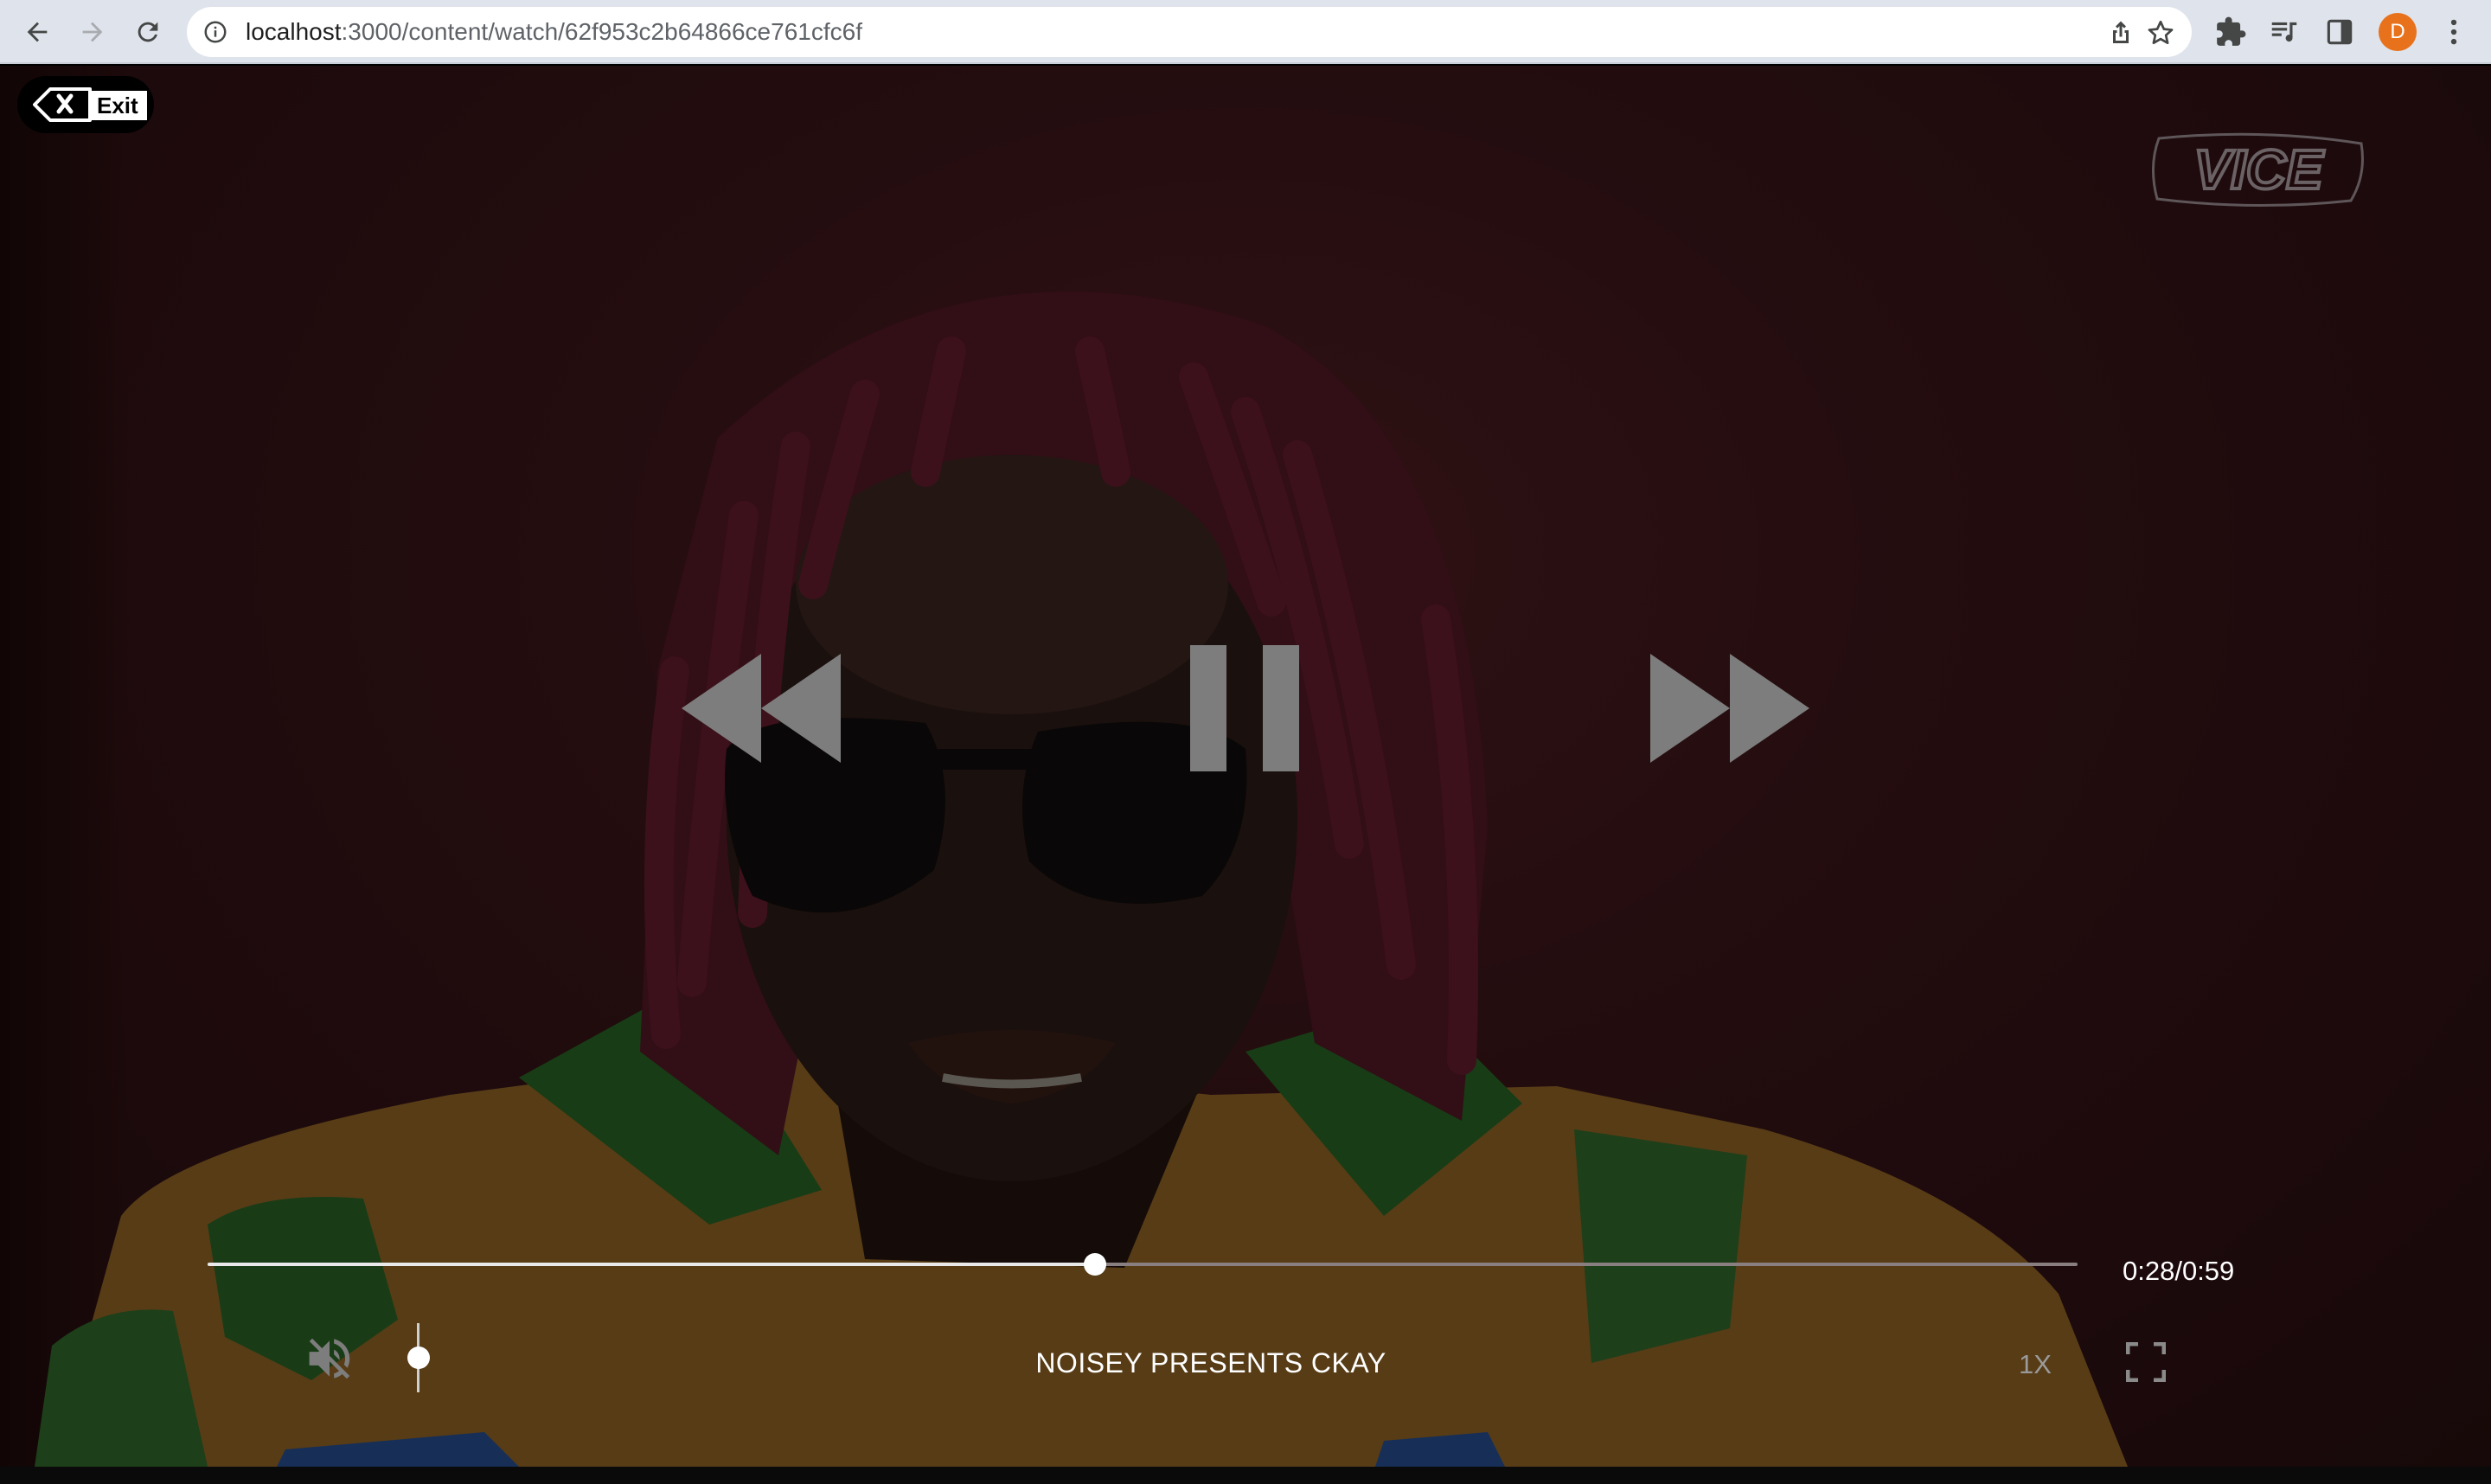 The height and width of the screenshot is (1484, 2491). Describe the element at coordinates (2398, 32) in the screenshot. I see `profile-avatar: D` at that location.